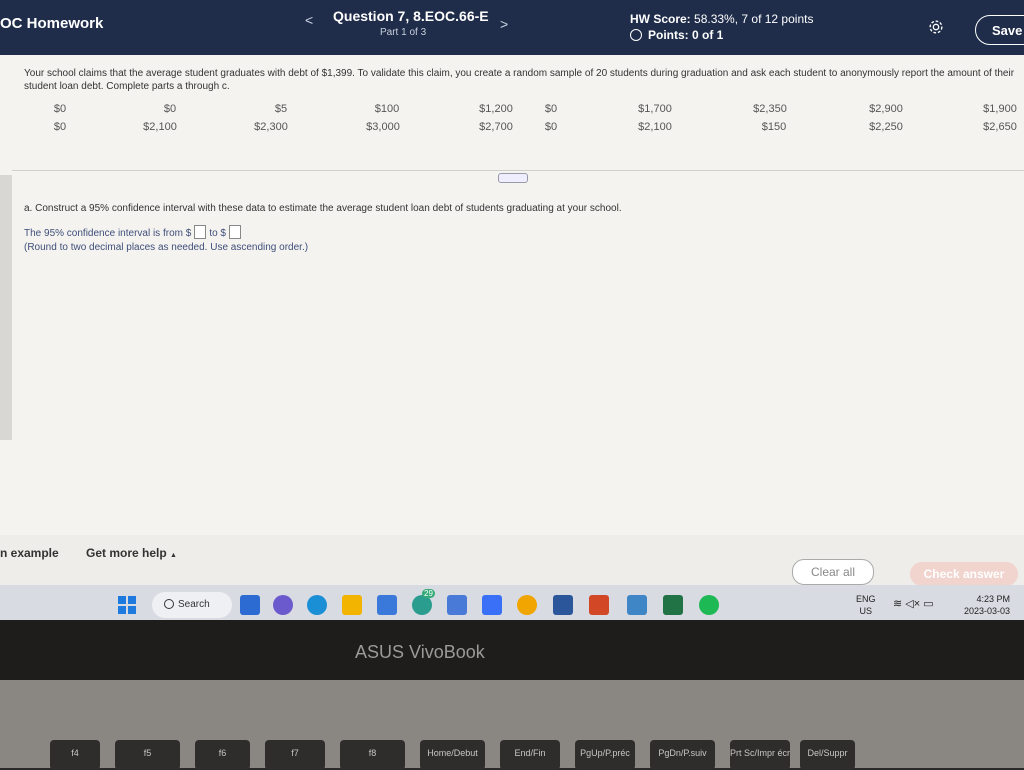 This screenshot has width=1024, height=770. I want to click on expand-more-button, so click(513, 178).